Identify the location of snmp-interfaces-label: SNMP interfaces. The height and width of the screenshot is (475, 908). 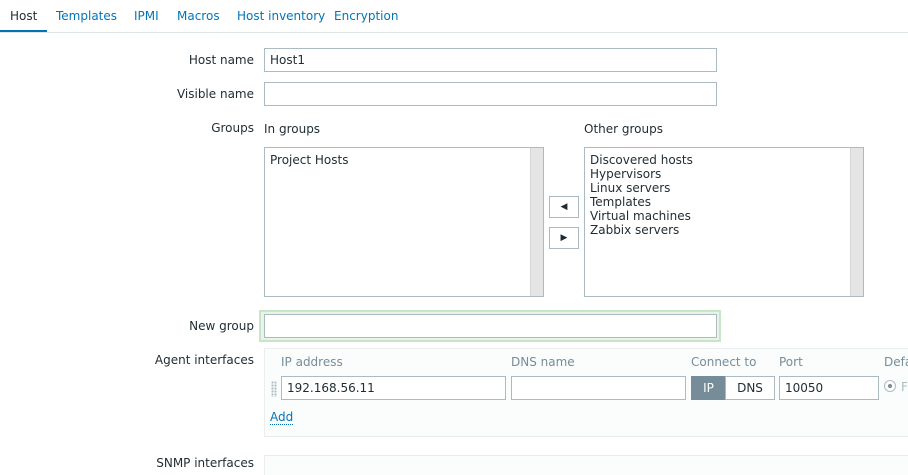
(205, 463).